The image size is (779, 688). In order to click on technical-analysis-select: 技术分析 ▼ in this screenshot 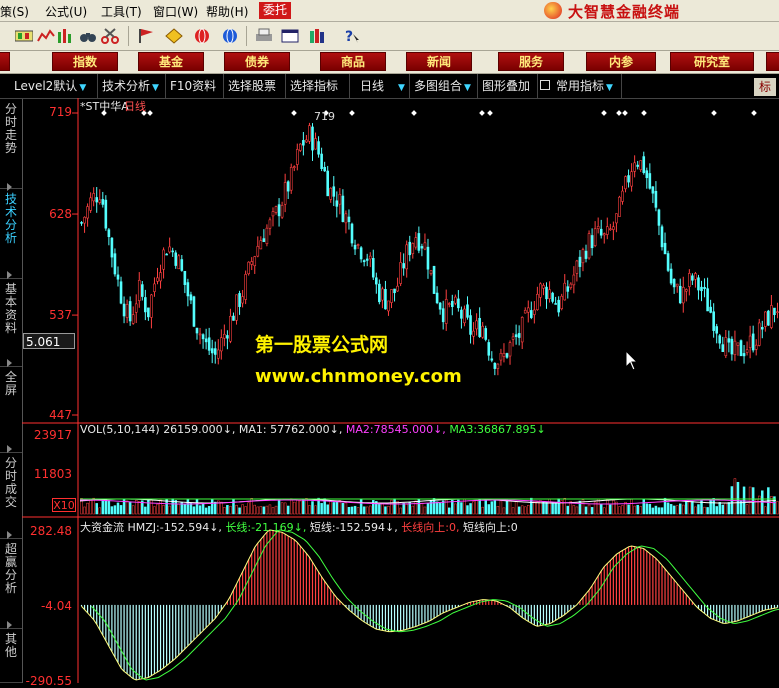, I will do `click(132, 86)`.